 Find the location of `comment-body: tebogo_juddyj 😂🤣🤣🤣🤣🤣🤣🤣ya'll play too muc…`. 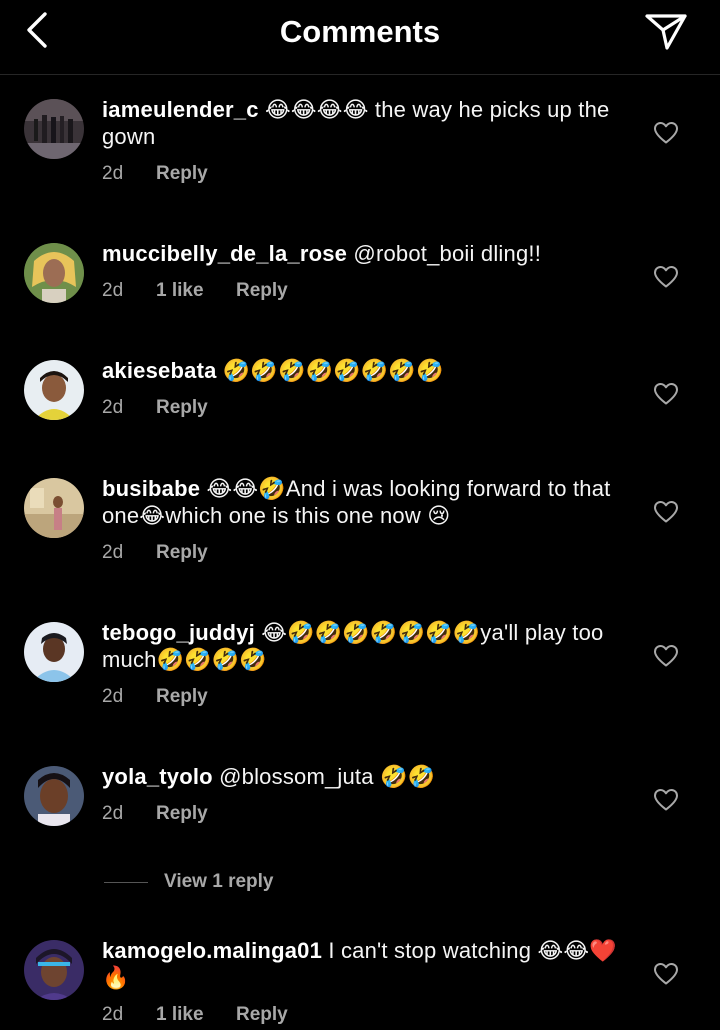

comment-body: tebogo_juddyj 😂🤣🤣🤣🤣🤣🤣🤣ya'll play too muc… is located at coordinates (362, 646).